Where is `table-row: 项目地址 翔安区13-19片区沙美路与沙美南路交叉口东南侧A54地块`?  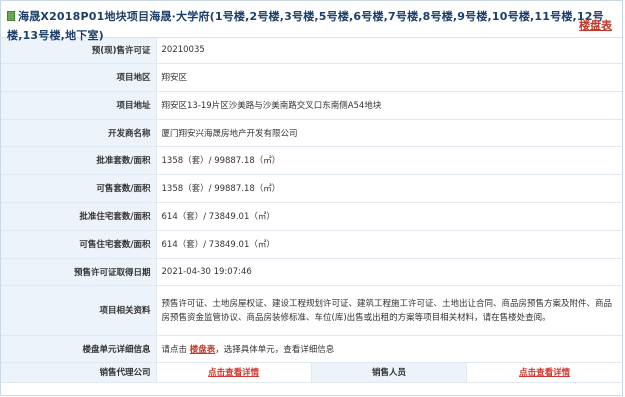 table-row: 项目地址 翔安区13-19片区沙美路与沙美南路交叉口东南侧A54地块 is located at coordinates (311, 105).